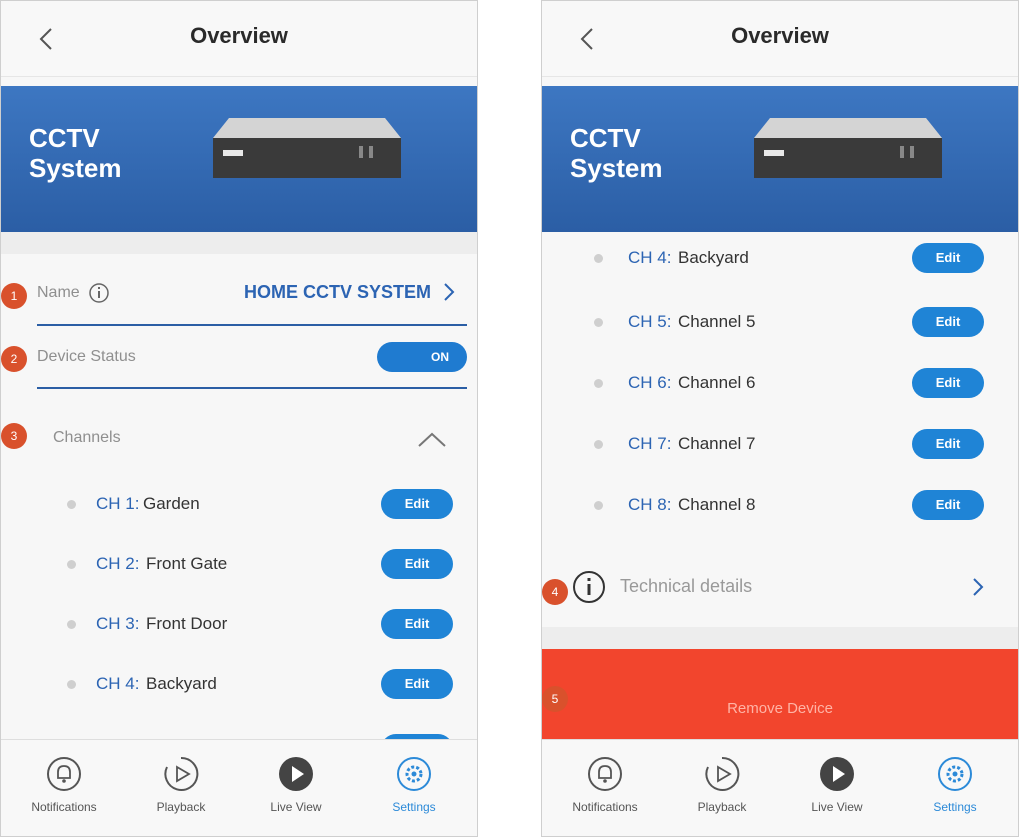 This screenshot has height=837, width=1019. I want to click on device-status-toggle: ON, so click(422, 357).